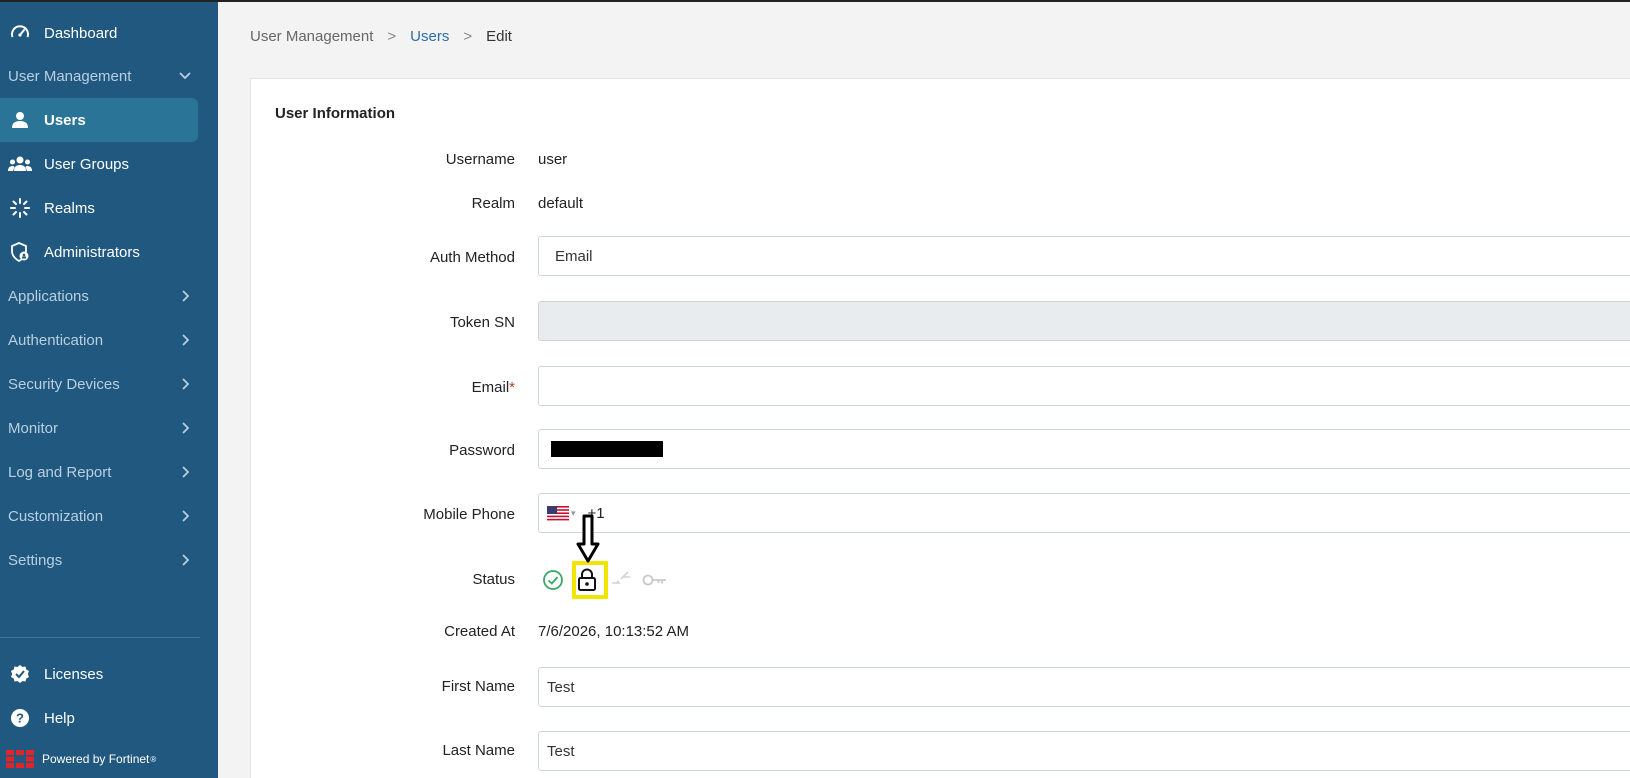  What do you see at coordinates (613, 631) in the screenshot?
I see `created-at-value: 7/6/2026, 10:13:52 AM` at bounding box center [613, 631].